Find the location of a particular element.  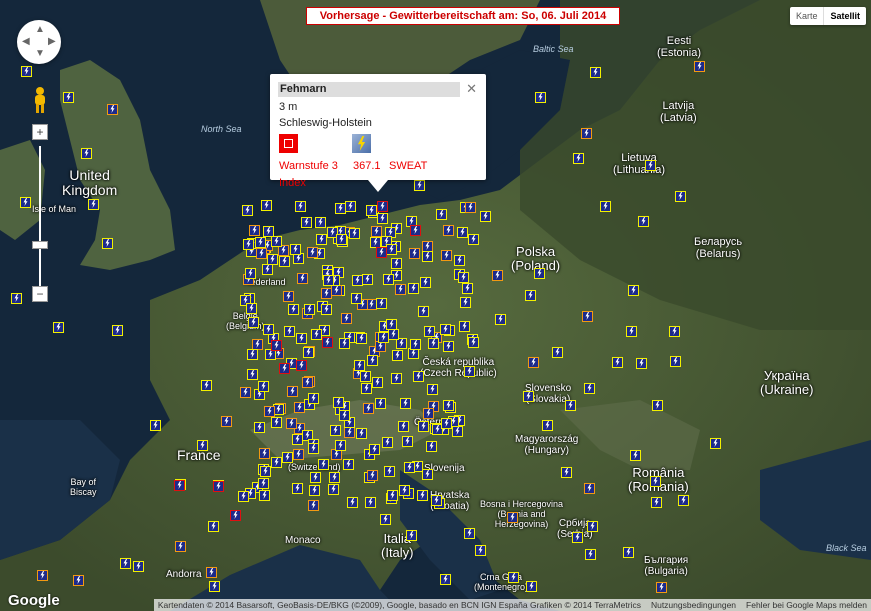

street-view-pegman-icon is located at coordinates (40, 100).